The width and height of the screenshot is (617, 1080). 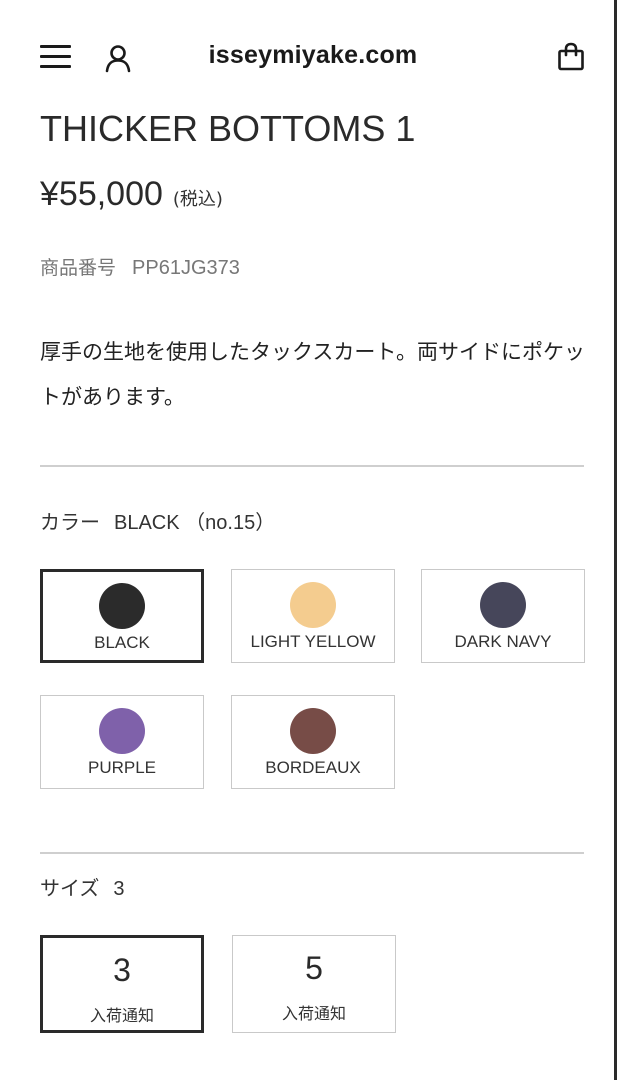 What do you see at coordinates (186, 268) in the screenshot?
I see `sku-value: PP61JG373` at bounding box center [186, 268].